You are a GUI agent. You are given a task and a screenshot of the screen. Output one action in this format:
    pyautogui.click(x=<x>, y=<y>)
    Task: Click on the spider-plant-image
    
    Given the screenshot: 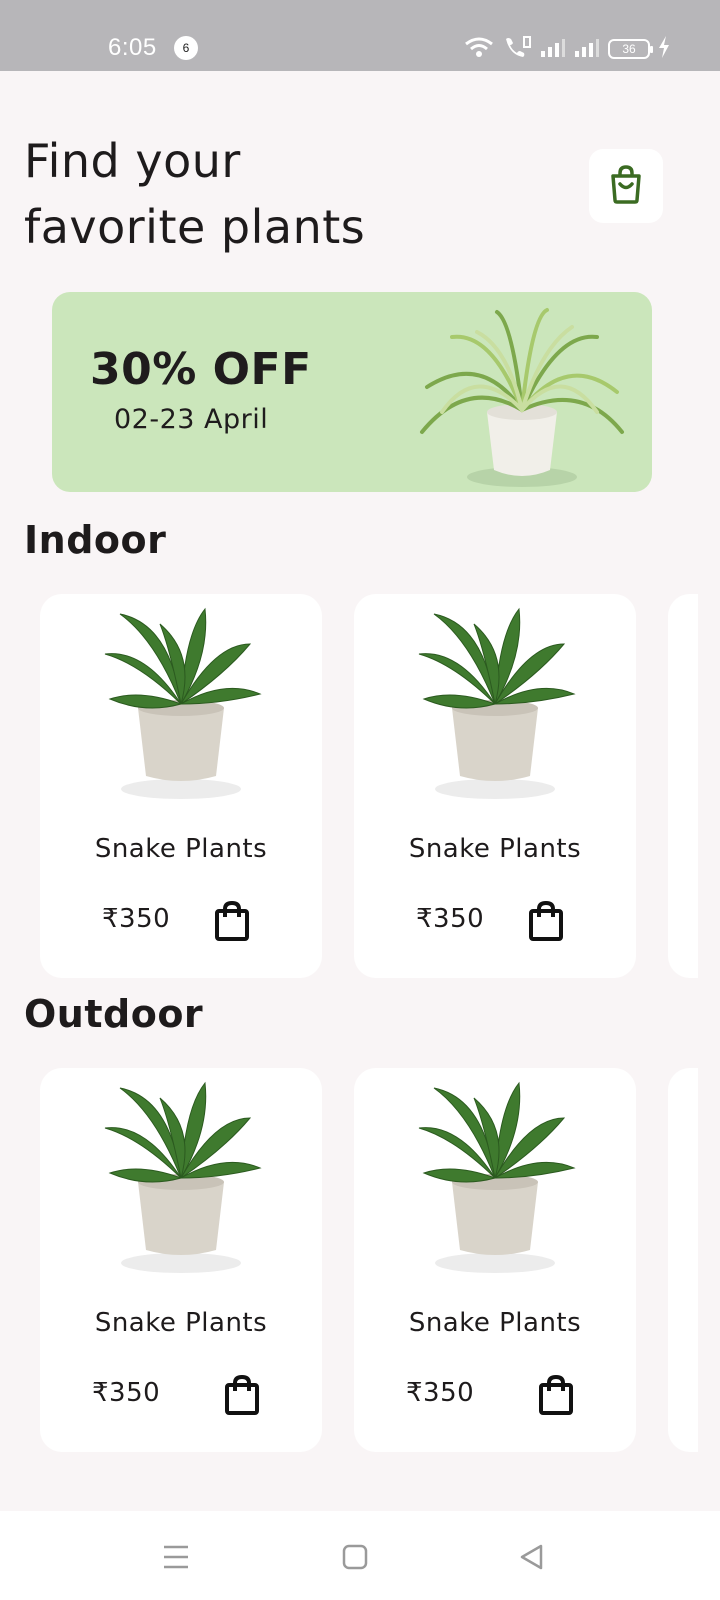 What is the action you would take?
    pyautogui.click(x=522, y=397)
    